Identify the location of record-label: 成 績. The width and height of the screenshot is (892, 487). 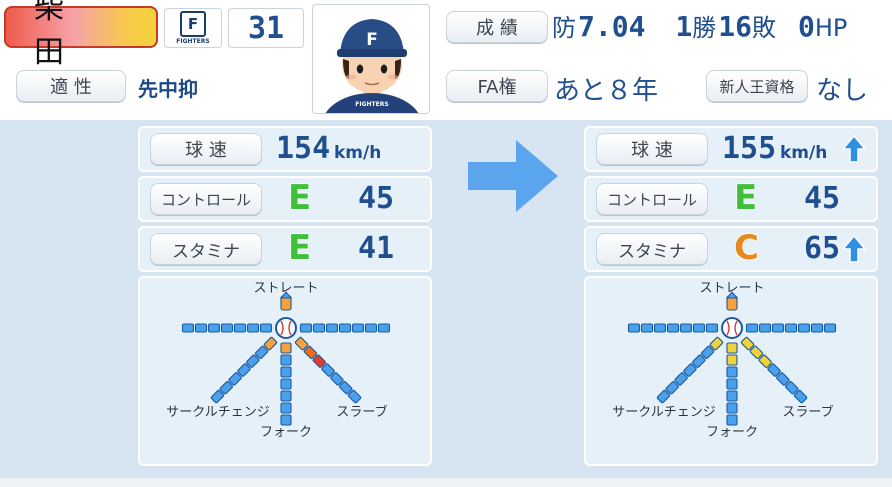
(497, 27).